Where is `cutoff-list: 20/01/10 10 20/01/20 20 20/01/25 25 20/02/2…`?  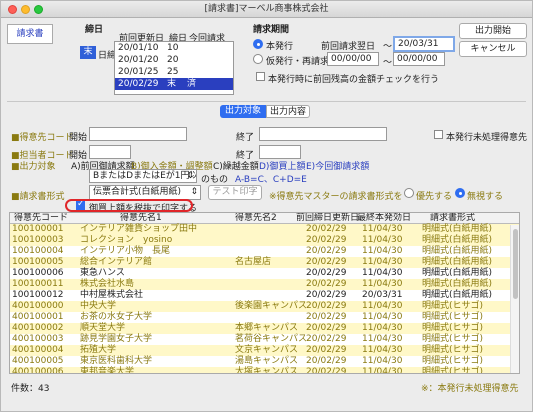 cutoff-list: 20/01/10 10 20/01/20 20 20/01/25 25 20/02/2… is located at coordinates (174, 68).